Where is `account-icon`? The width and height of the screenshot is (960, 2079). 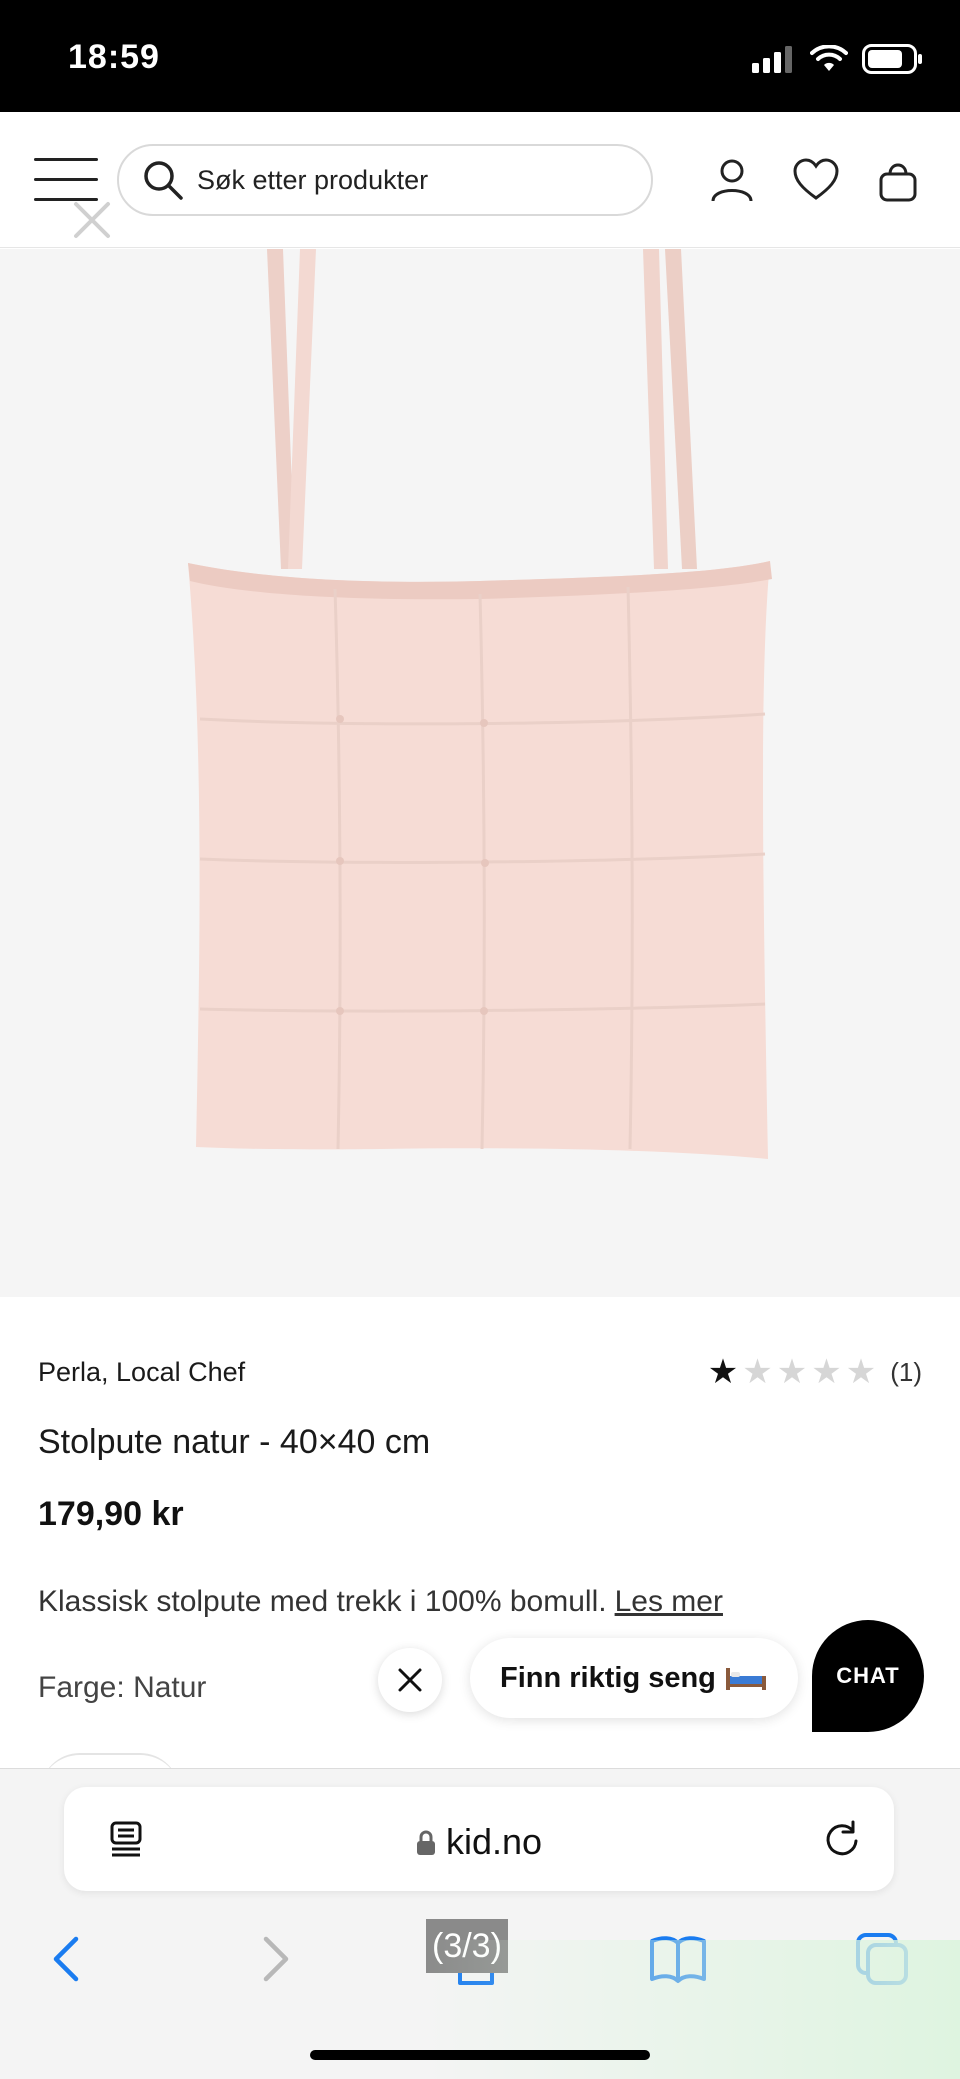
account-icon is located at coordinates (732, 180).